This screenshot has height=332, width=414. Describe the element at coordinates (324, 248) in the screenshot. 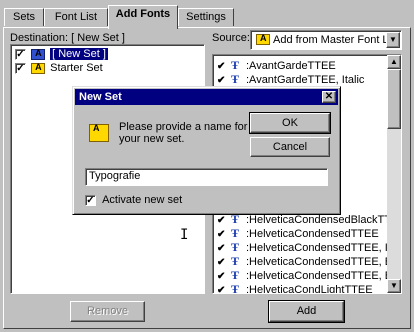

I see `font-name: :HelveticaCondensedTTEE, Italic` at that location.